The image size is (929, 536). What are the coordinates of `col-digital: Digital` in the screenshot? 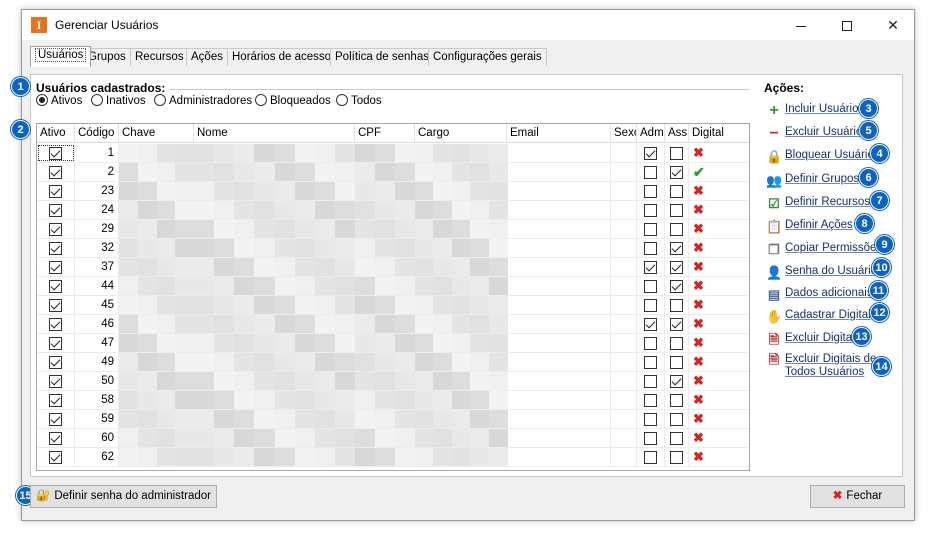 It's located at (719, 133).